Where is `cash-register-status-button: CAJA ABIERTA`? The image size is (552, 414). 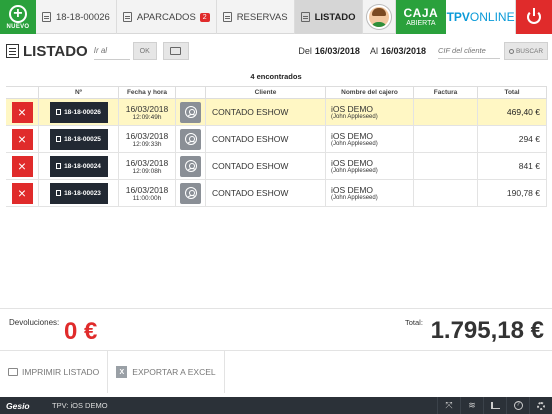 cash-register-status-button: CAJA ABIERTA is located at coordinates (421, 17).